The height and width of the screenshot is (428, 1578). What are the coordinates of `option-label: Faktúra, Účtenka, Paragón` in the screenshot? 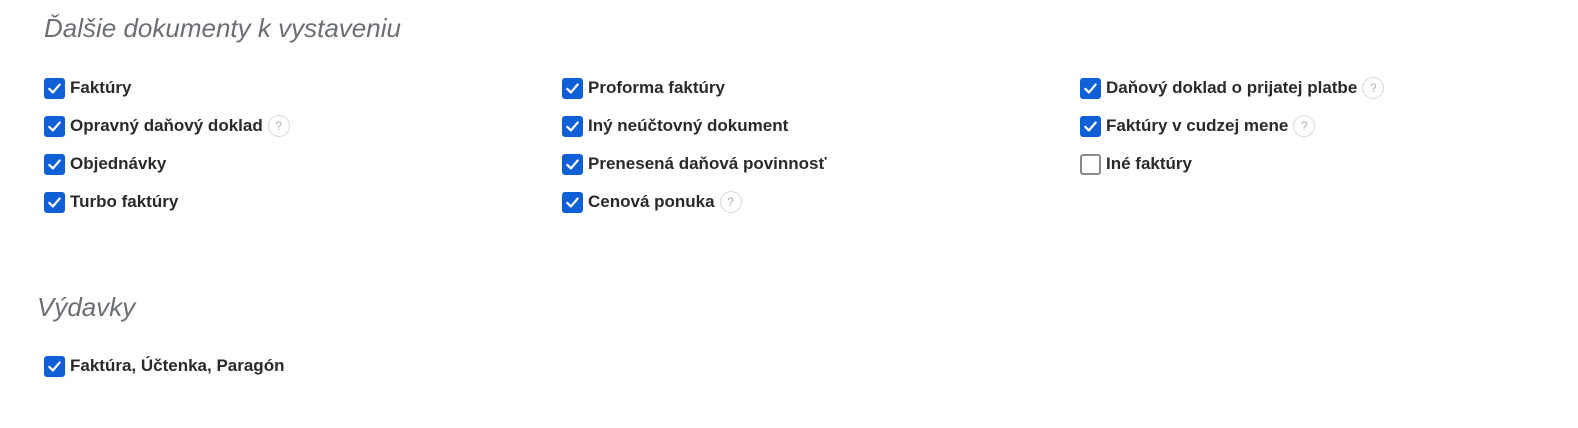 It's located at (177, 365).